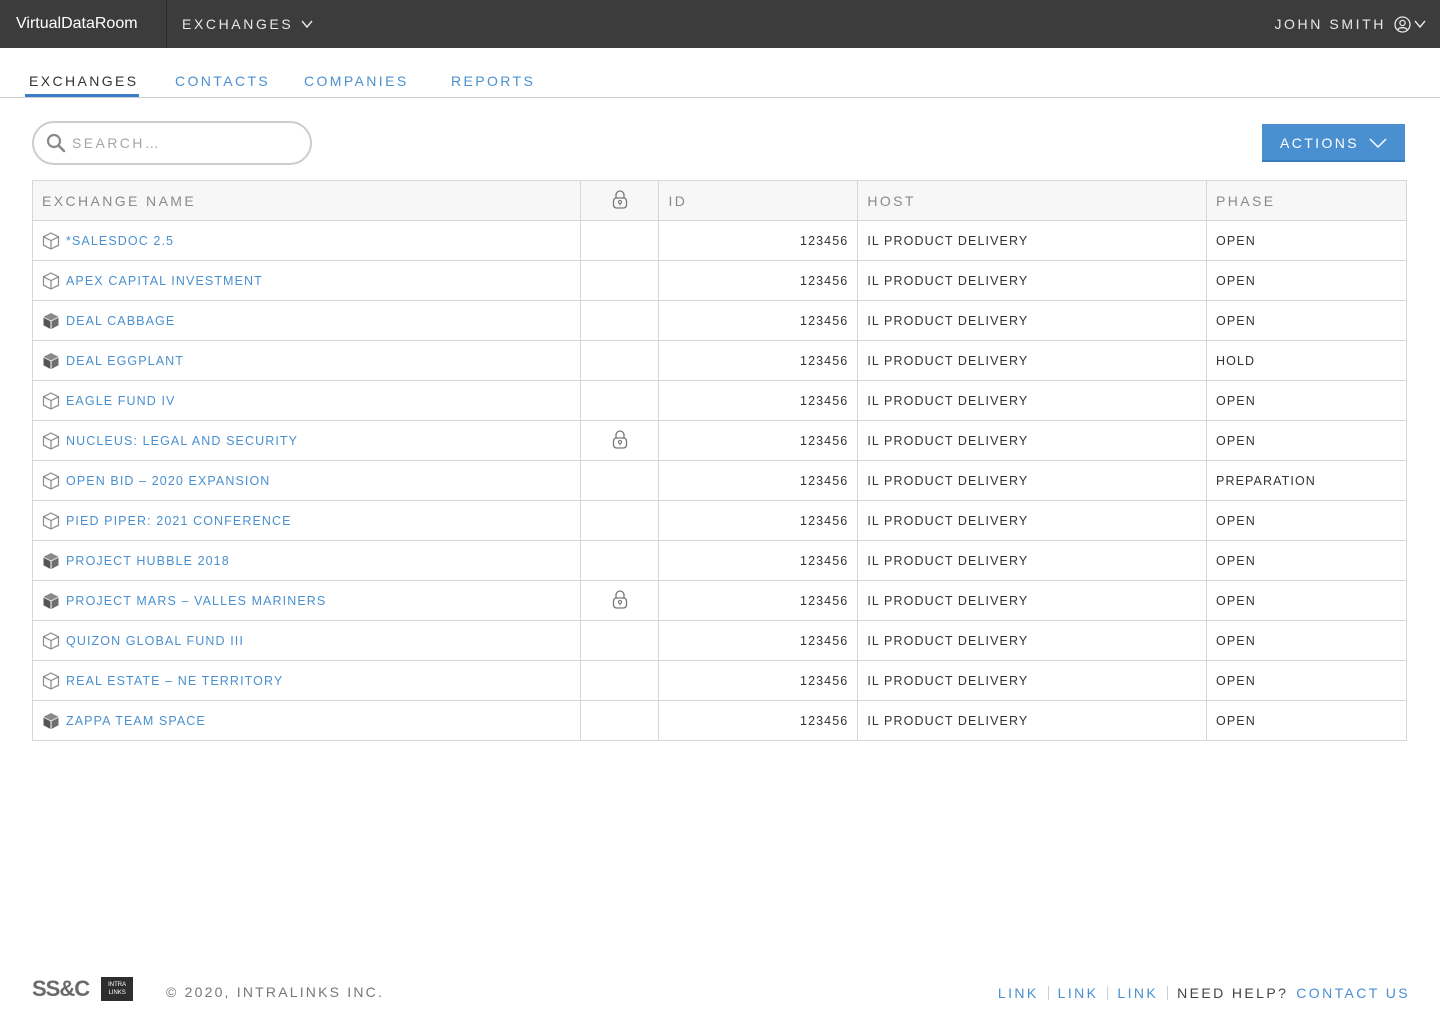 The image size is (1440, 1024). I want to click on exchange-name-link: DEAL CABBAGE, so click(120, 321).